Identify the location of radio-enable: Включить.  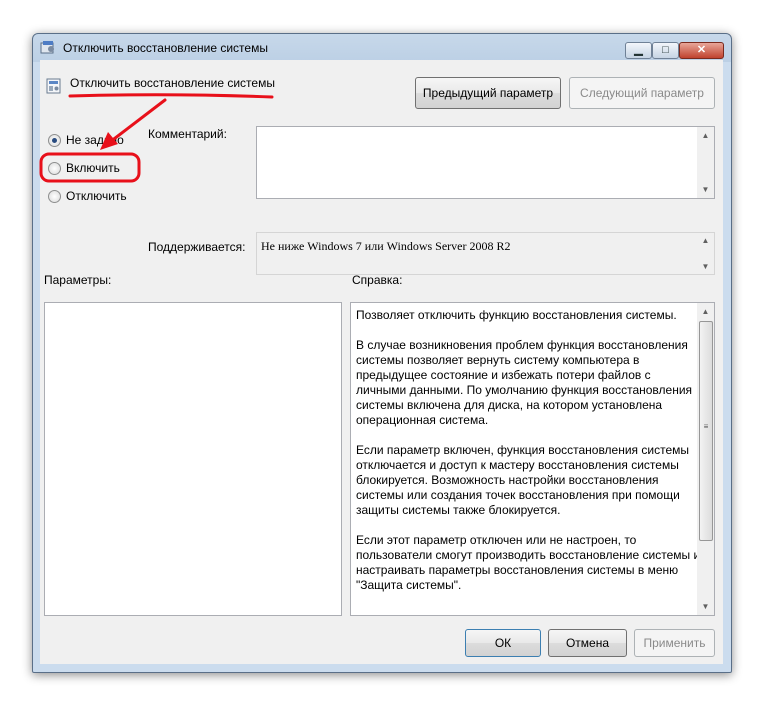
(103, 169).